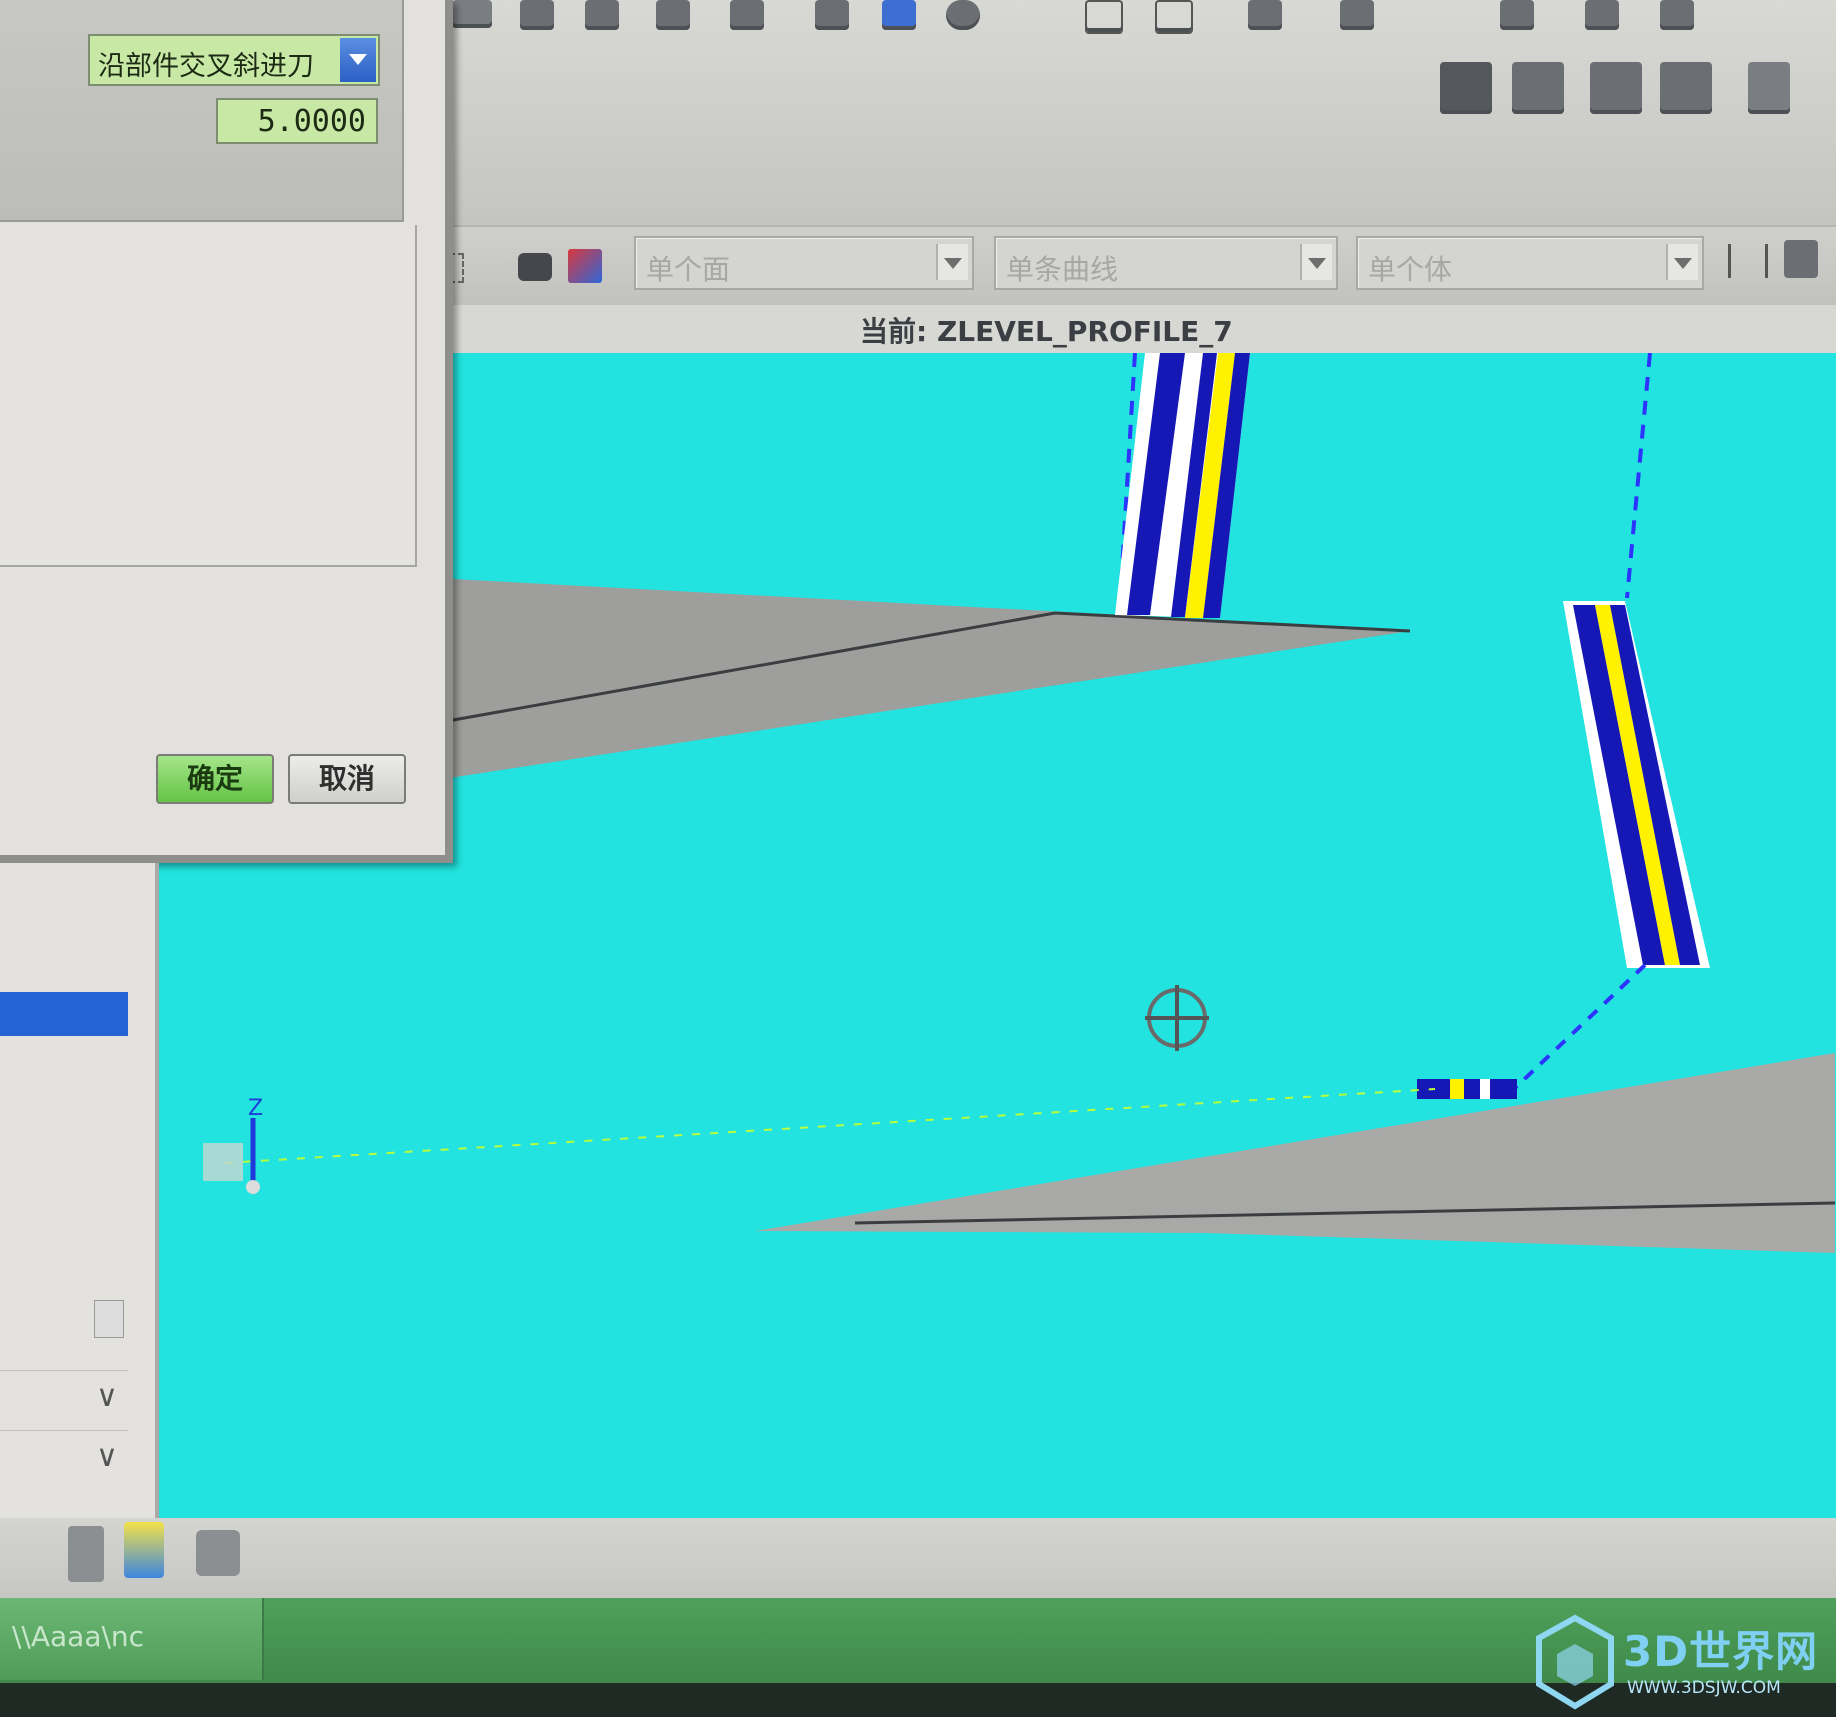 Image resolution: width=1836 pixels, height=1717 pixels. Describe the element at coordinates (215, 779) in the screenshot. I see `ok-button: 确定` at that location.